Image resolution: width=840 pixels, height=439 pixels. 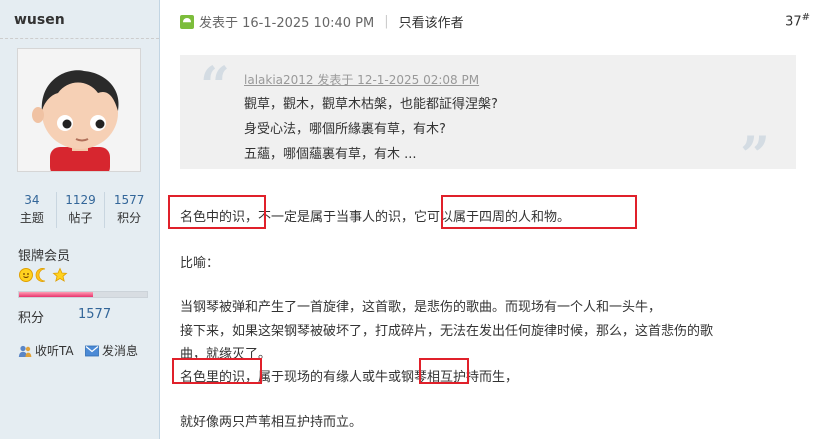 I want to click on stat-posts-label: 帖子, so click(x=80, y=218).